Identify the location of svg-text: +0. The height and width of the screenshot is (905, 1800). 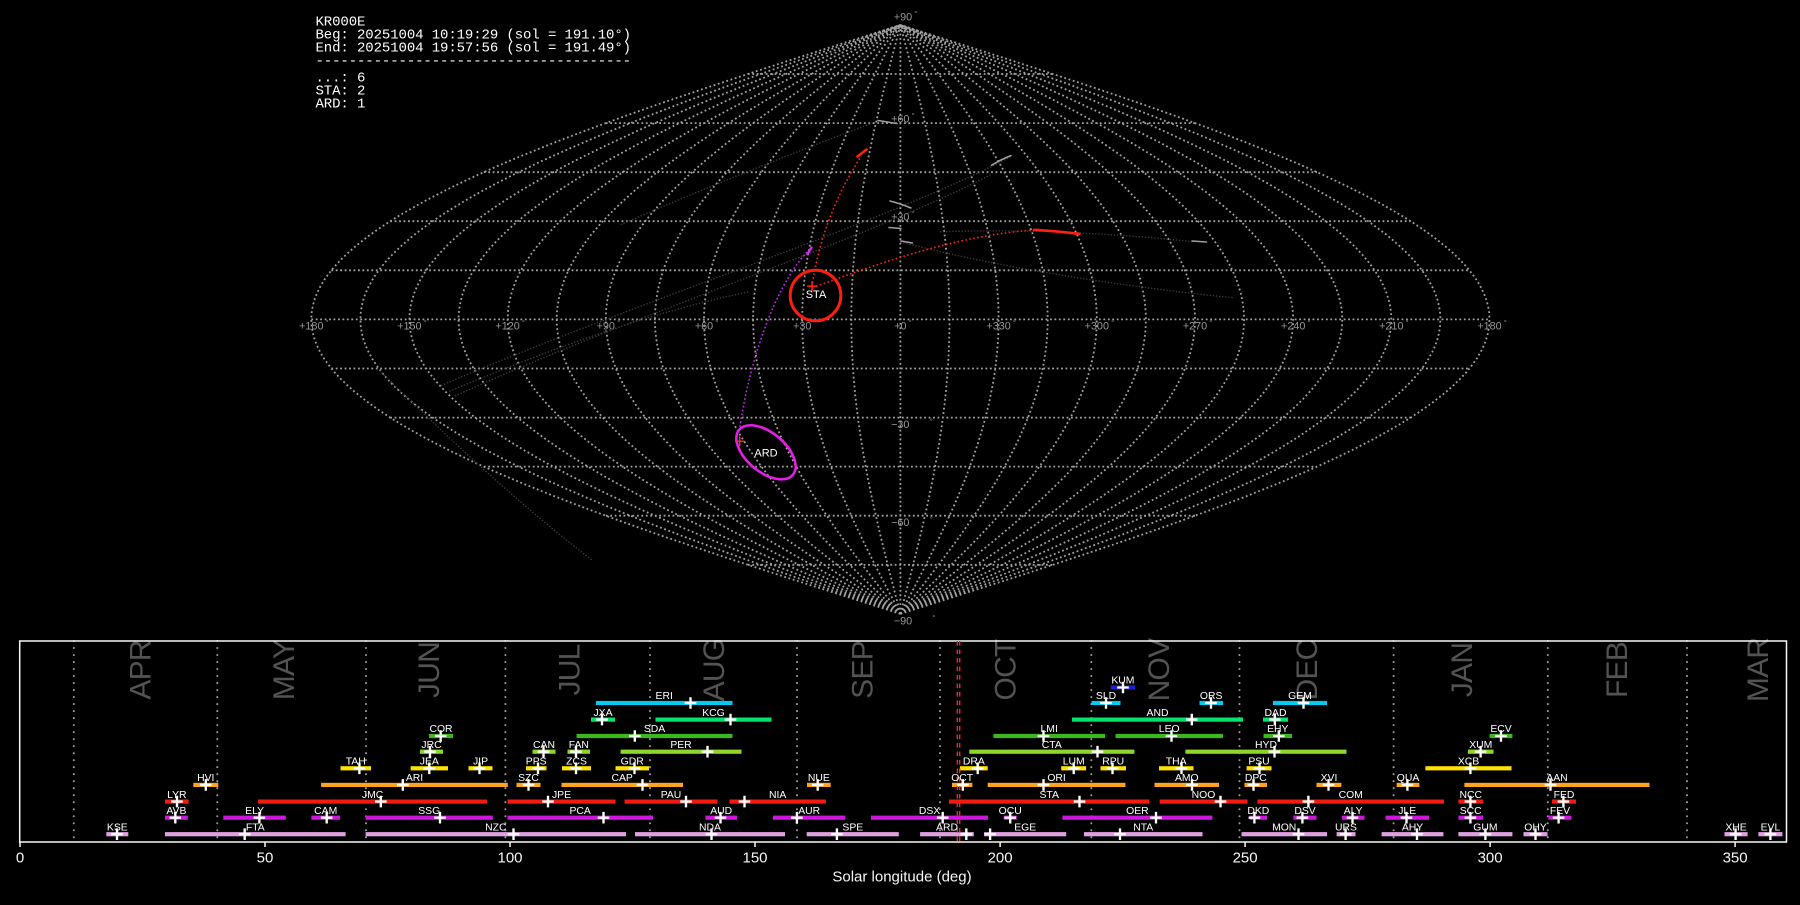
(900, 327).